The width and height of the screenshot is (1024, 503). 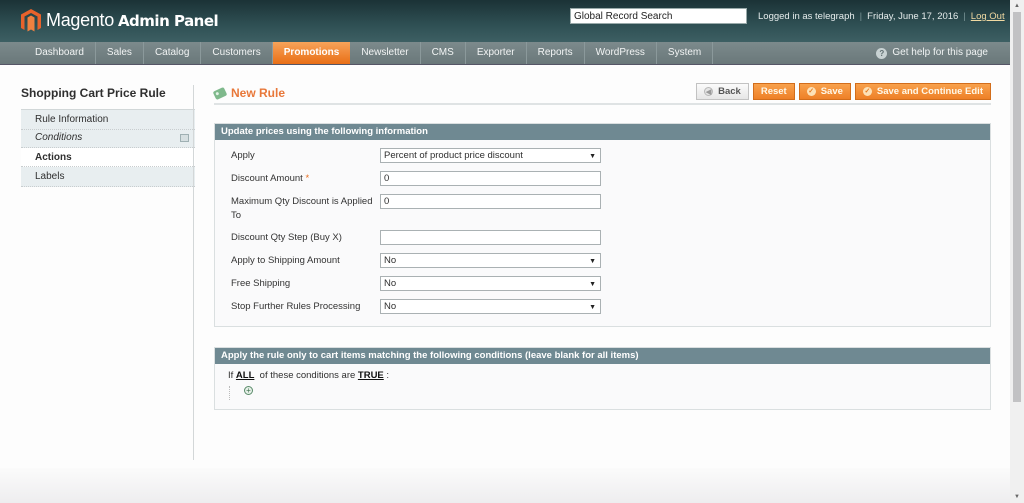 I want to click on scroll-up-icon: ▲, so click(x=1017, y=6).